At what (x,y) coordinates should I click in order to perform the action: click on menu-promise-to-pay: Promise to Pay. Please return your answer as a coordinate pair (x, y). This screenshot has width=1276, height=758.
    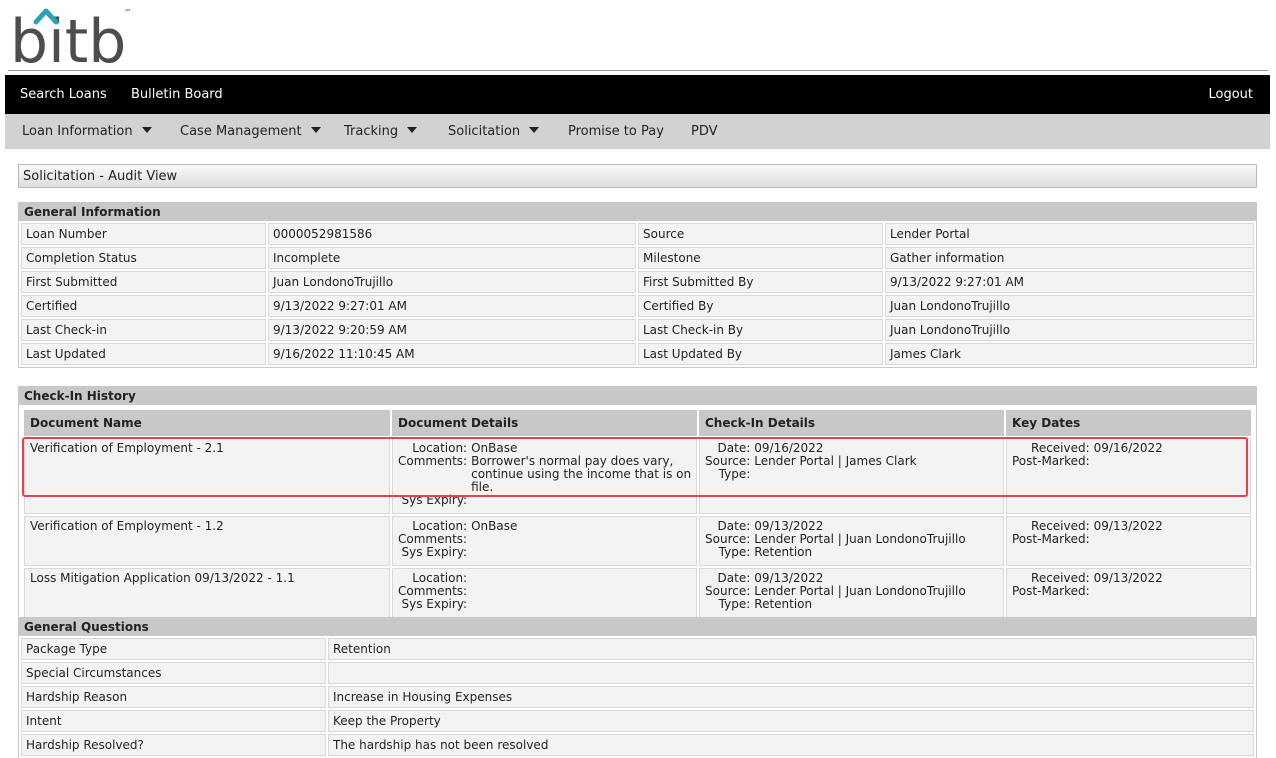
    Looking at the image, I should click on (616, 131).